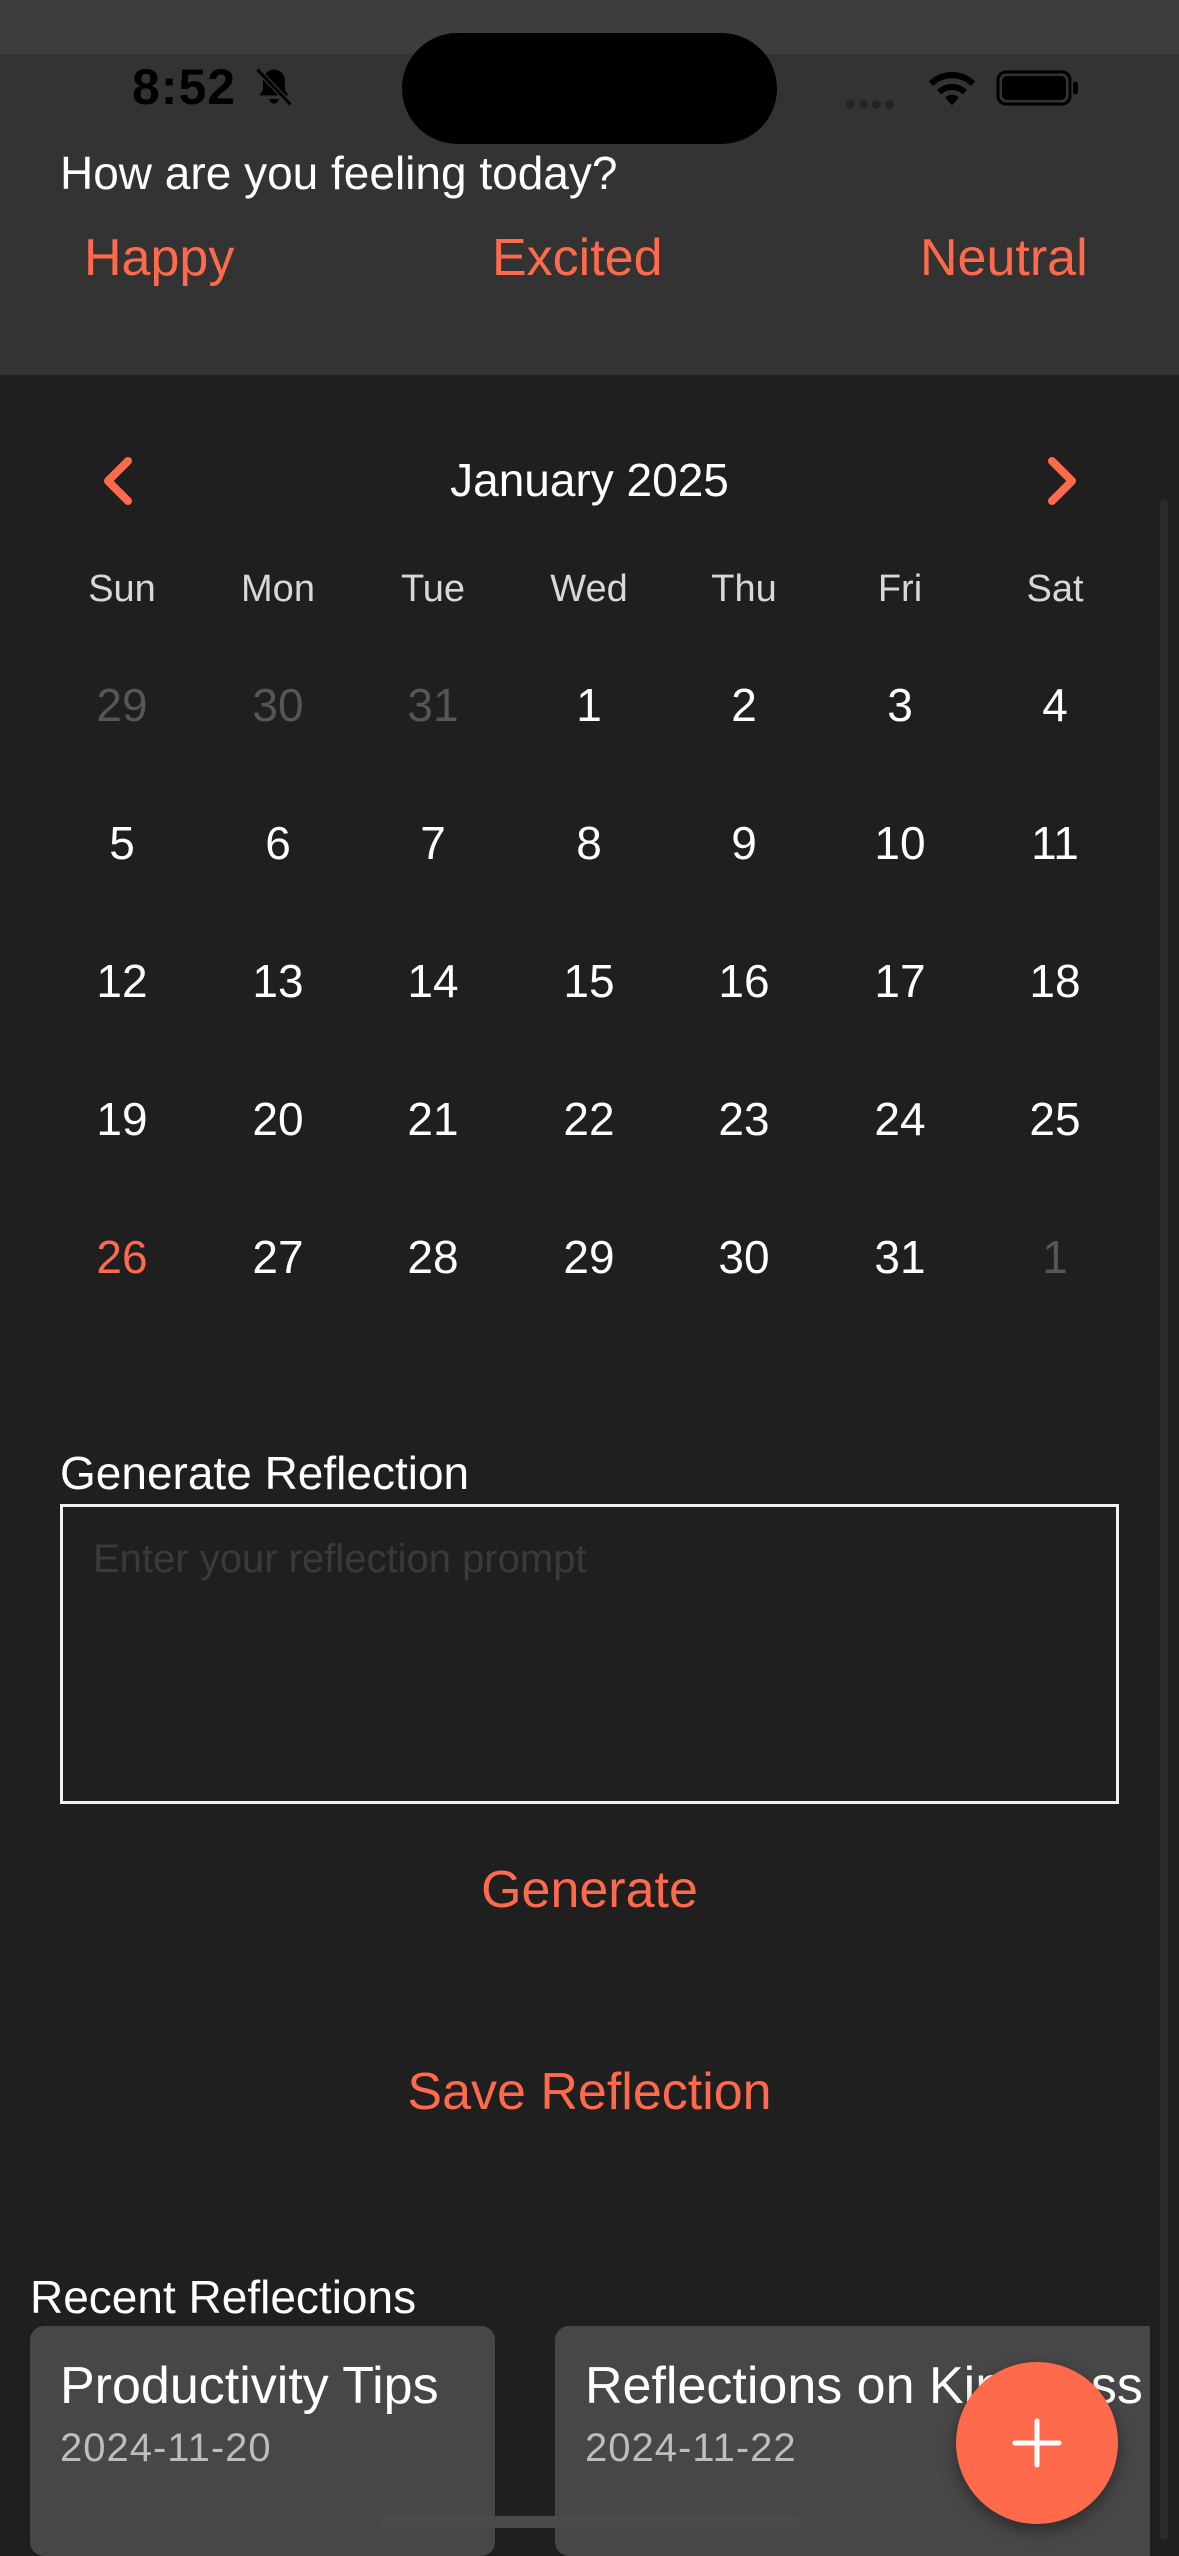  What do you see at coordinates (577, 258) in the screenshot?
I see `mood-option-excited: Excited` at bounding box center [577, 258].